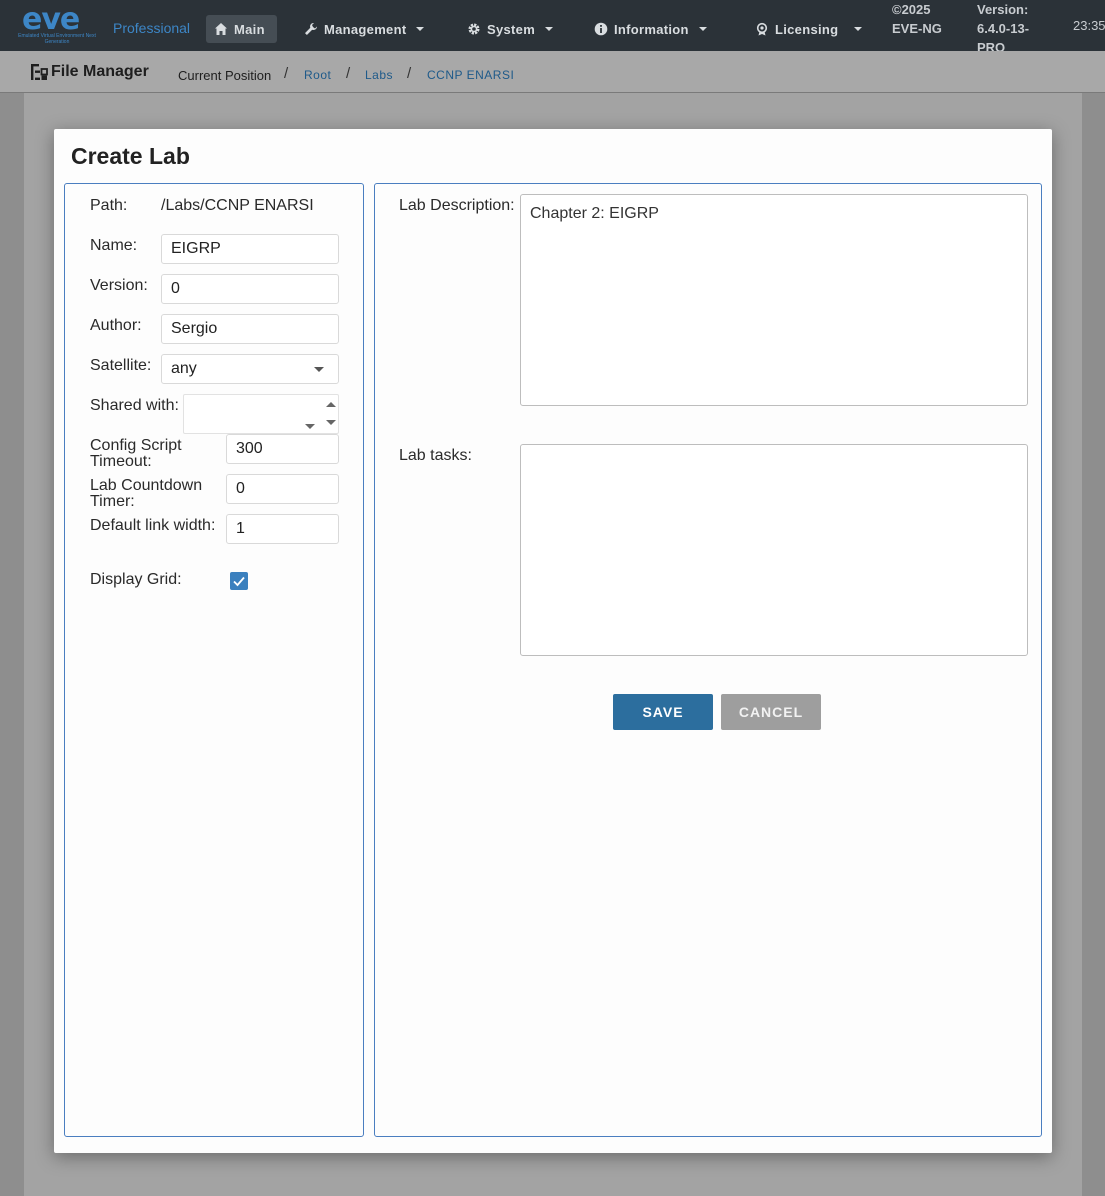 The width and height of the screenshot is (1105, 1196). Describe the element at coordinates (774, 550) in the screenshot. I see `lab-tasks-textarea` at that location.